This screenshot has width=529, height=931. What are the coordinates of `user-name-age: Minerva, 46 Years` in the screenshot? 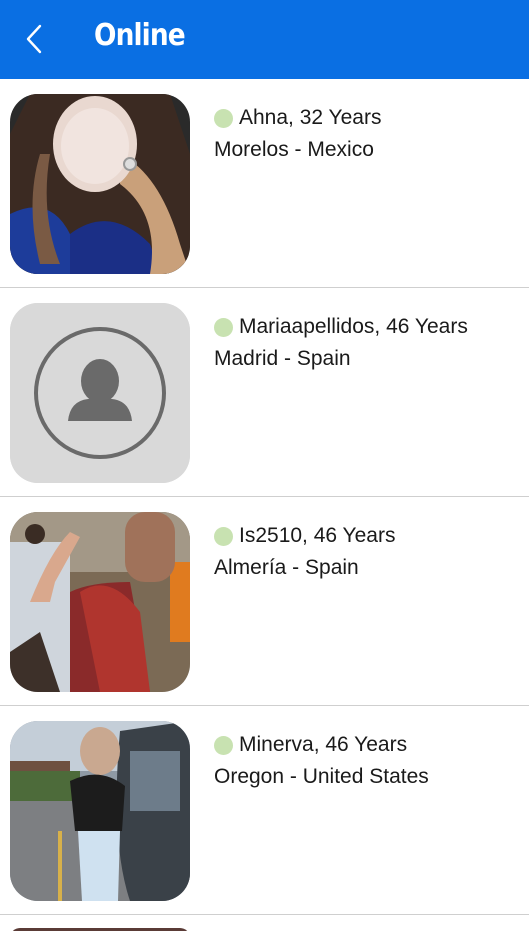 It's located at (323, 744).